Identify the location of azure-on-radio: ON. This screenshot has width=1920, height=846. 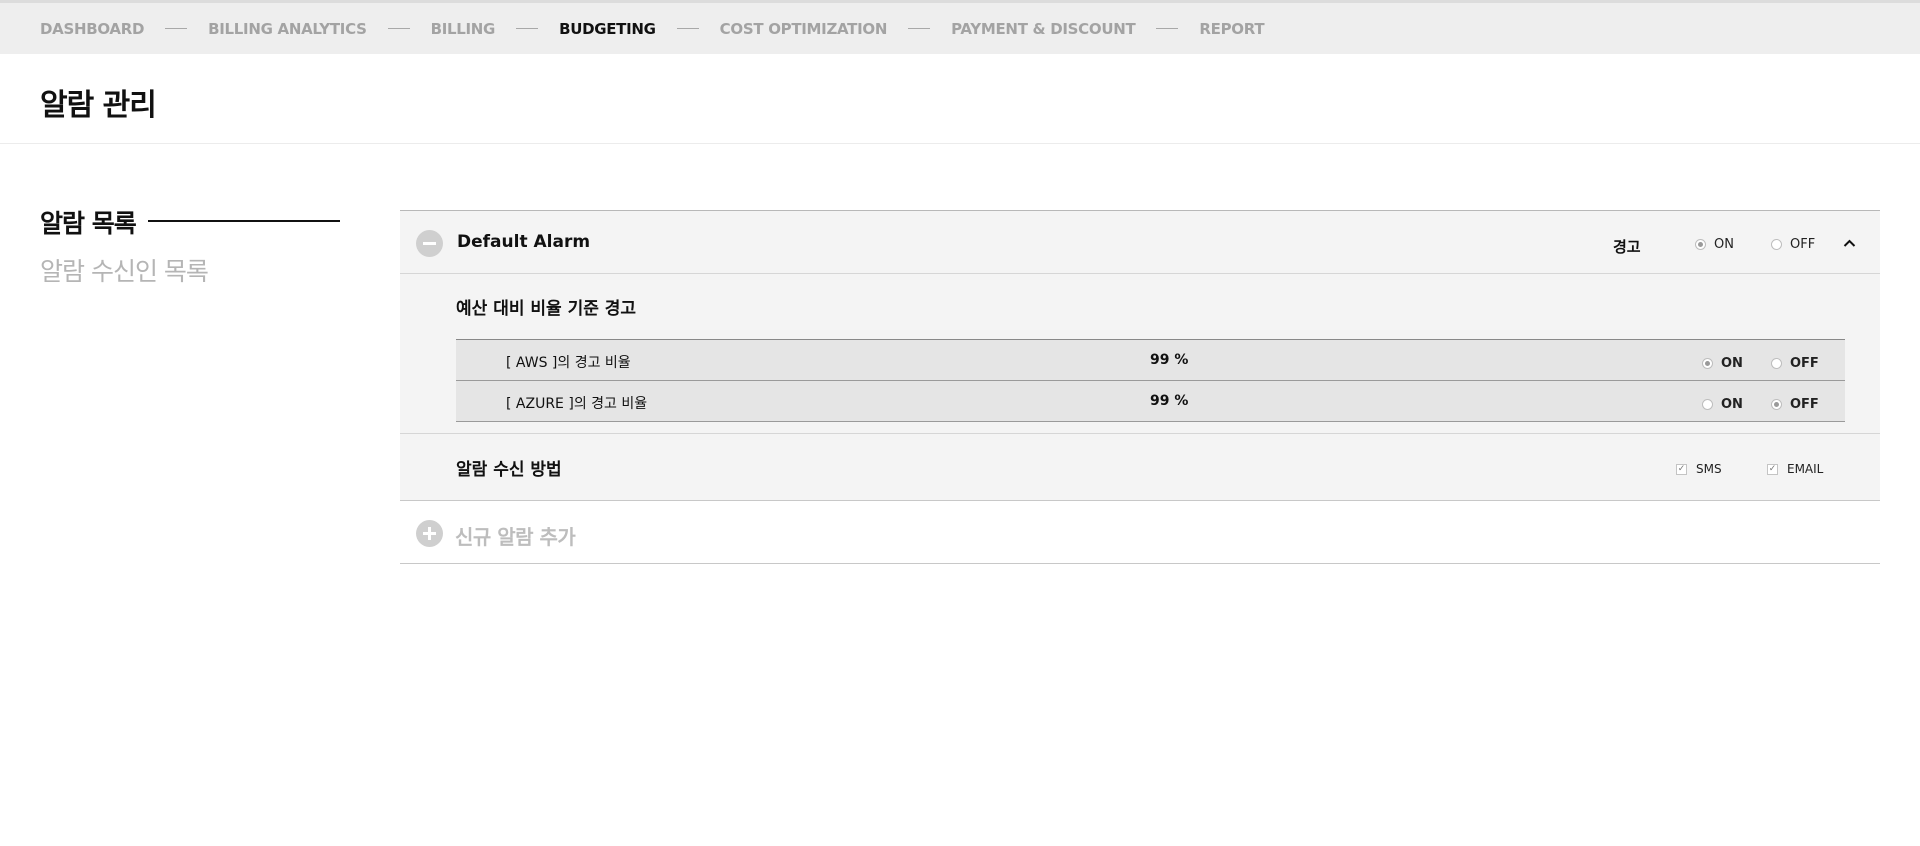
(1722, 404).